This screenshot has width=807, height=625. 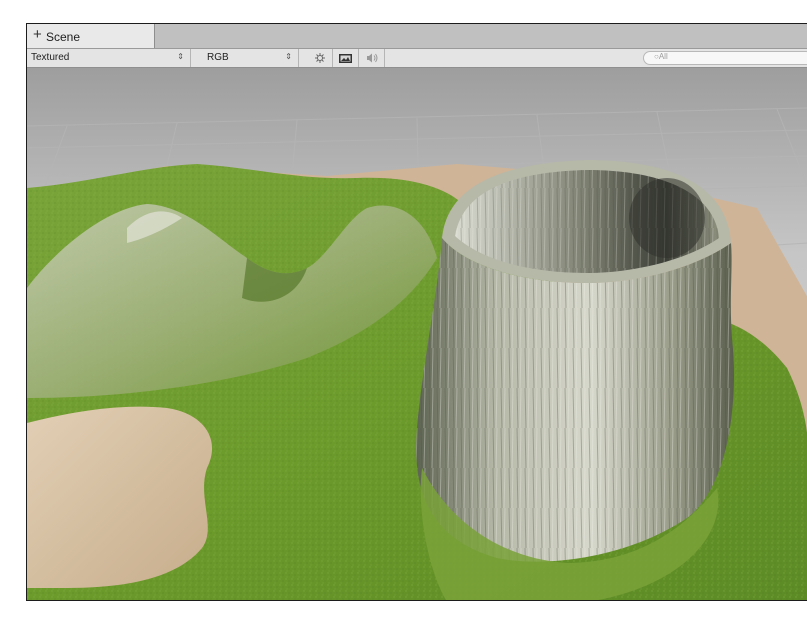 I want to click on image-icon, so click(x=345, y=58).